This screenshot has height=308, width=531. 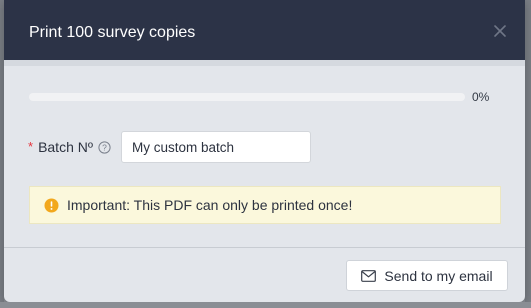 I want to click on progress-percent: 0%, so click(x=481, y=97).